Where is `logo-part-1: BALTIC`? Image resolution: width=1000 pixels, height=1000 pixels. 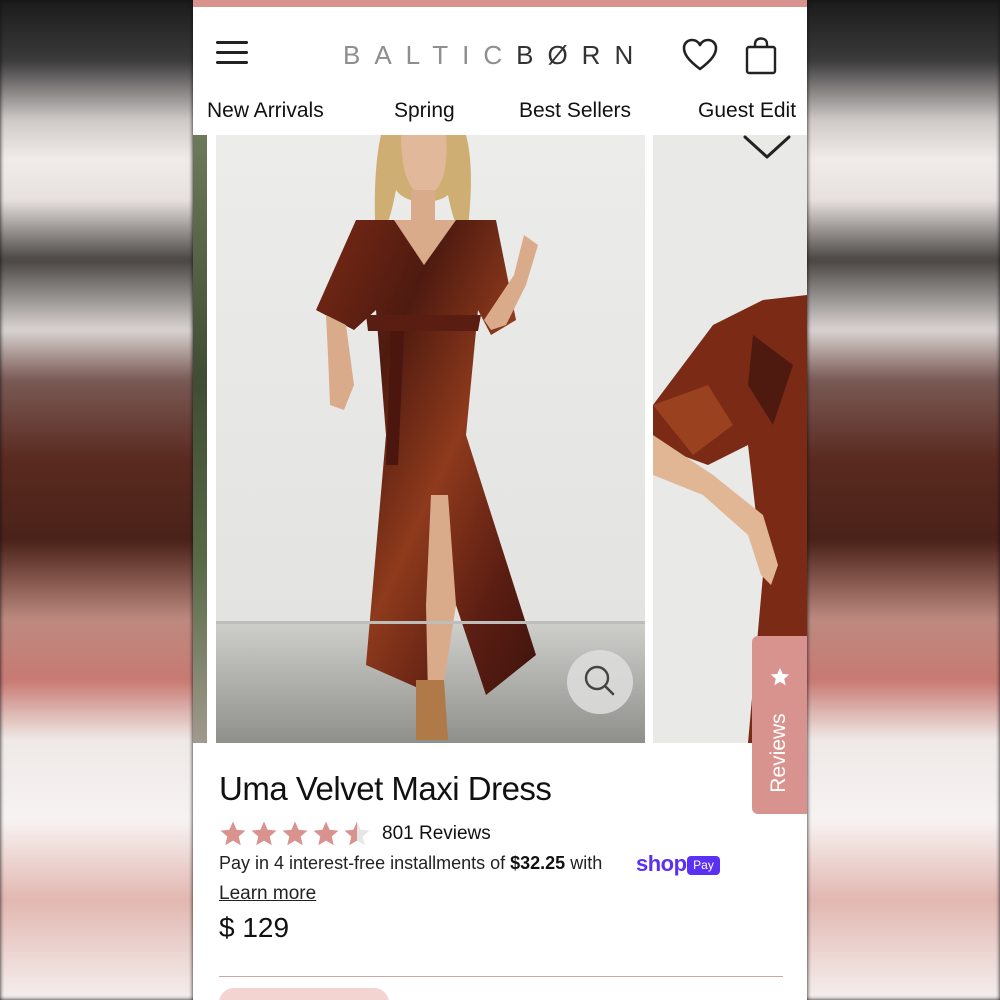 logo-part-1: BALTIC is located at coordinates (430, 55).